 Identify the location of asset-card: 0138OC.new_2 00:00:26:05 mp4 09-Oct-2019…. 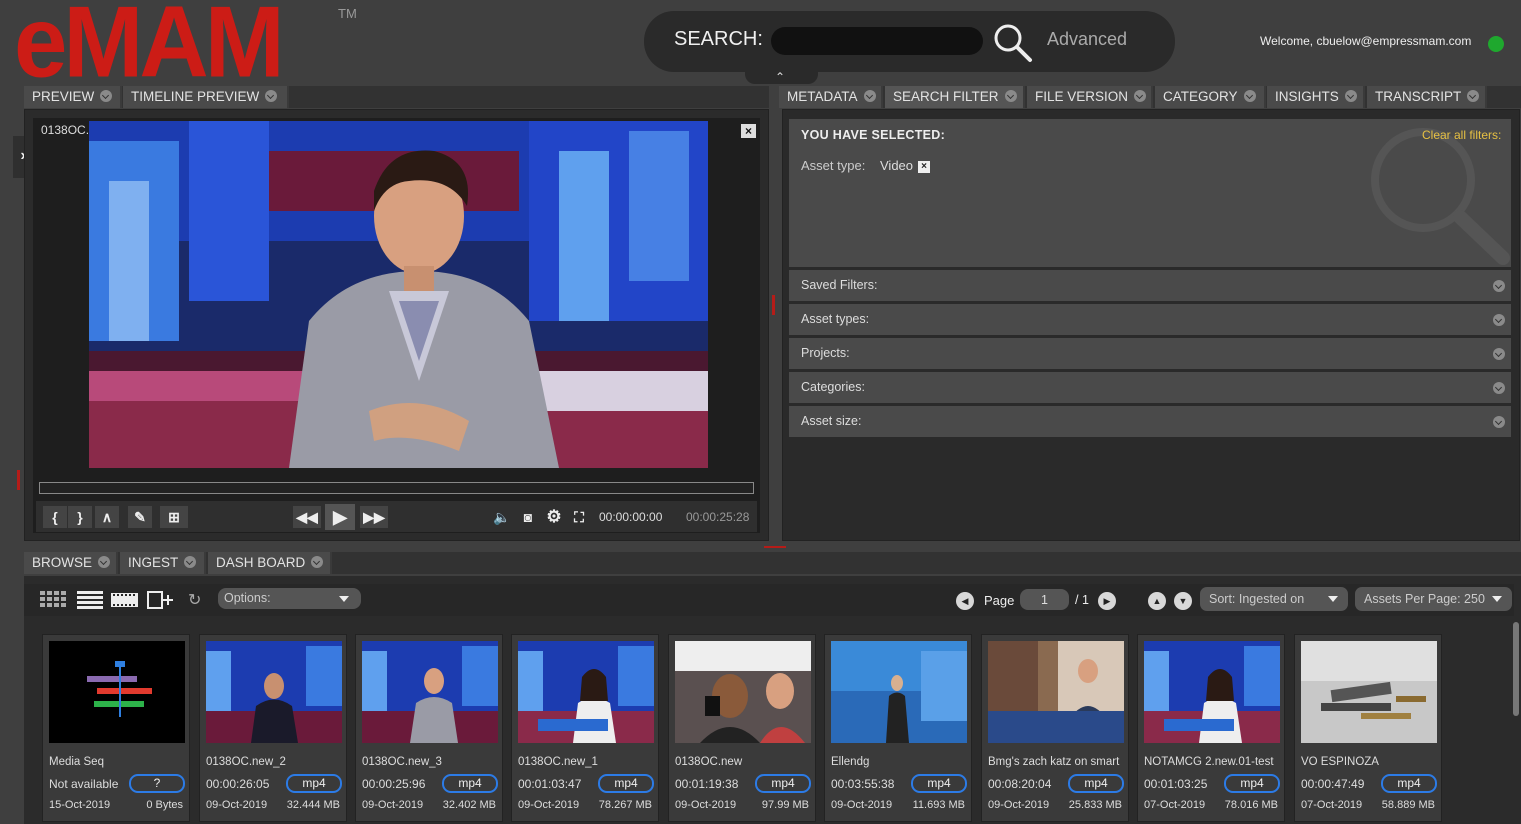
(273, 728).